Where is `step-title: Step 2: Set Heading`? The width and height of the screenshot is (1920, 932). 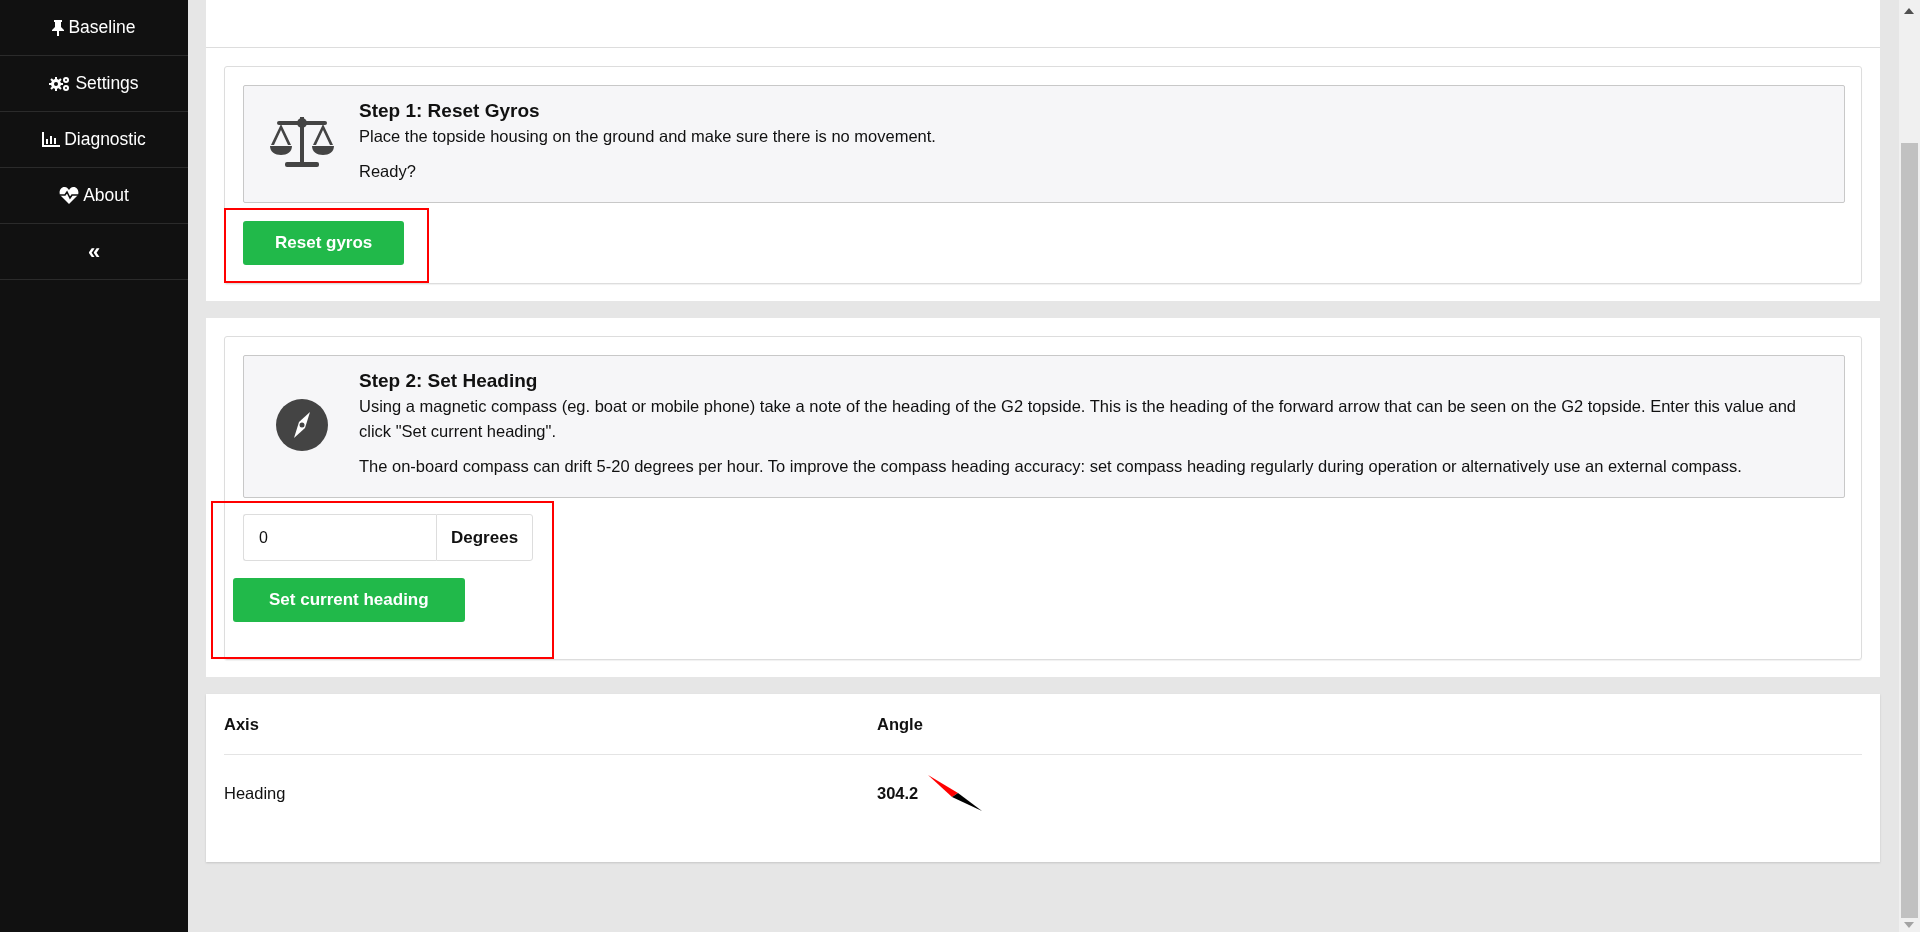 step-title: Step 2: Set Heading is located at coordinates (449, 381).